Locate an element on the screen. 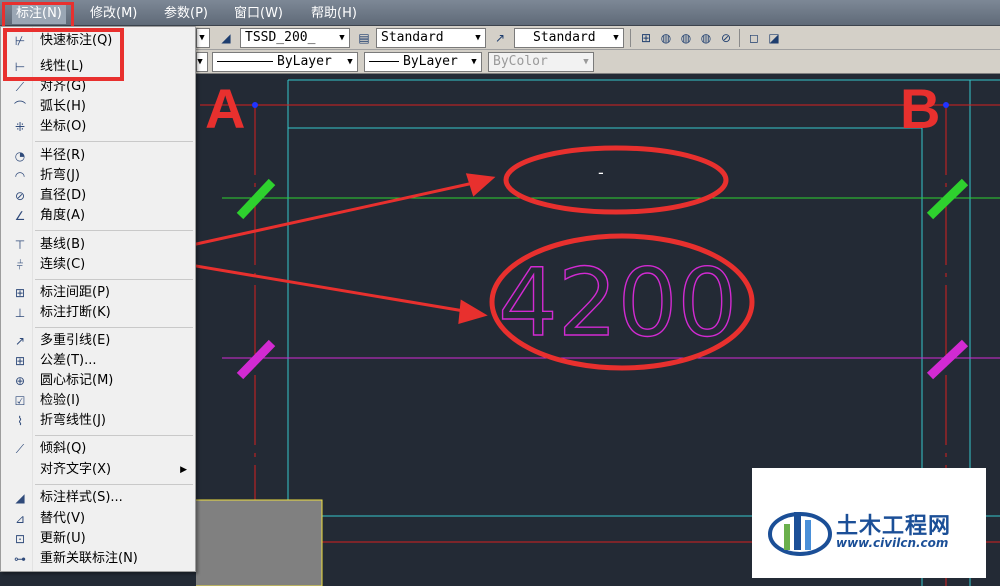  ordinate-icon: ⁜ is located at coordinates (20, 127).